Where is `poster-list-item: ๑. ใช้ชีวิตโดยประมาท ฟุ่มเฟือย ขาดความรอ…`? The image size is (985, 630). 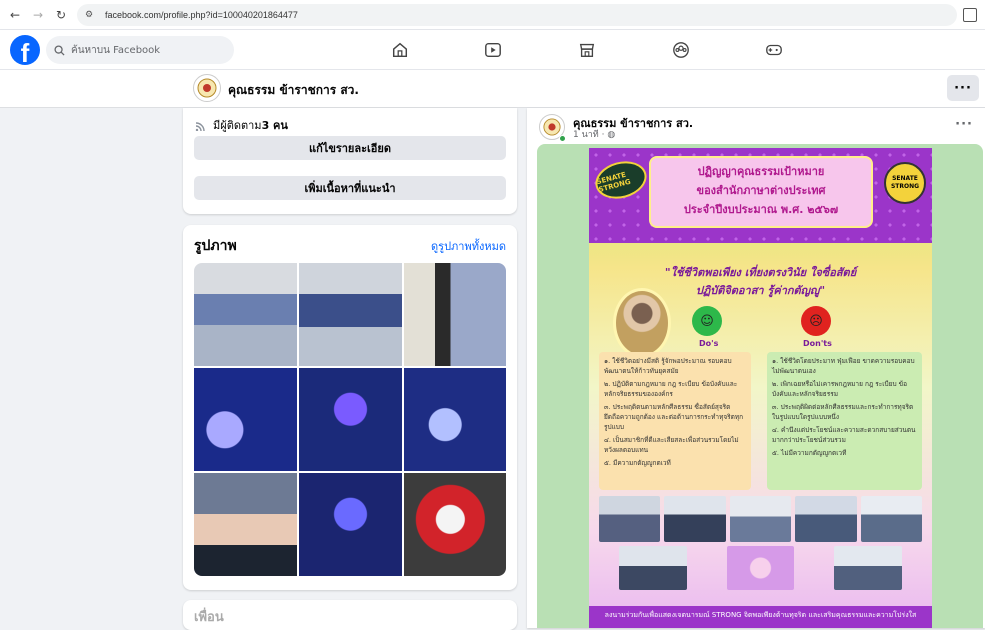 poster-list-item: ๑. ใช้ชีวิตโดยประมาท ฟุ่มเฟือย ขาดความรอ… is located at coordinates (843, 366).